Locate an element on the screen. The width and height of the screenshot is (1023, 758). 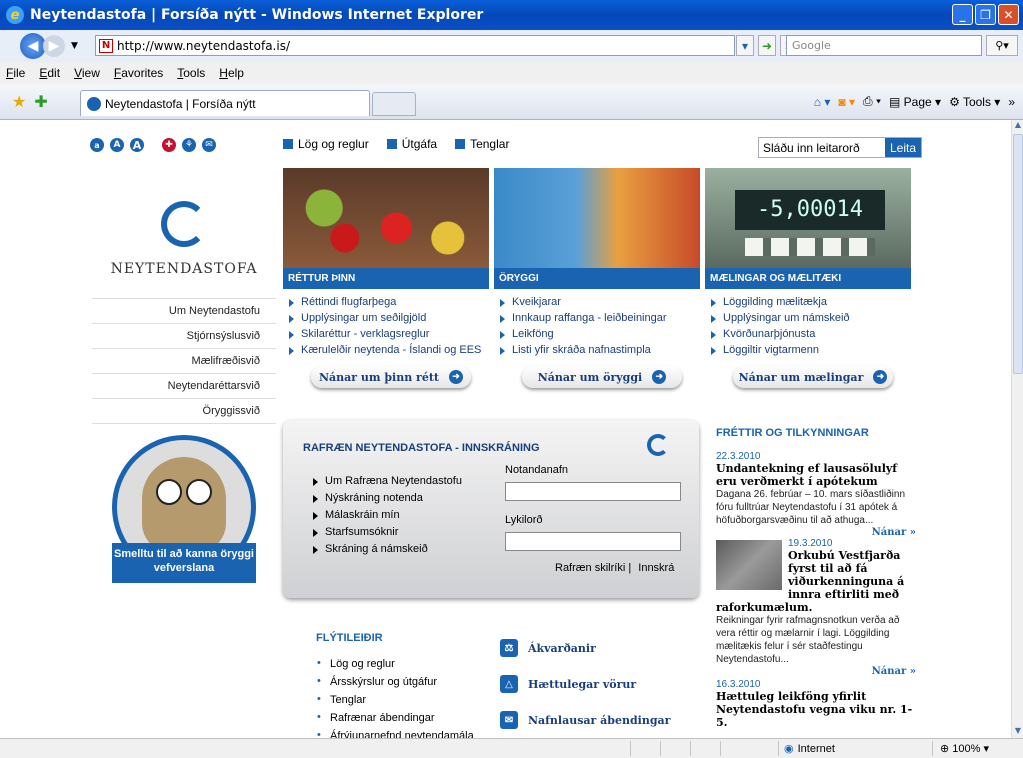
sidenav-item-neytendarettur: Neytendaréttarsvið is located at coordinates (184, 386).